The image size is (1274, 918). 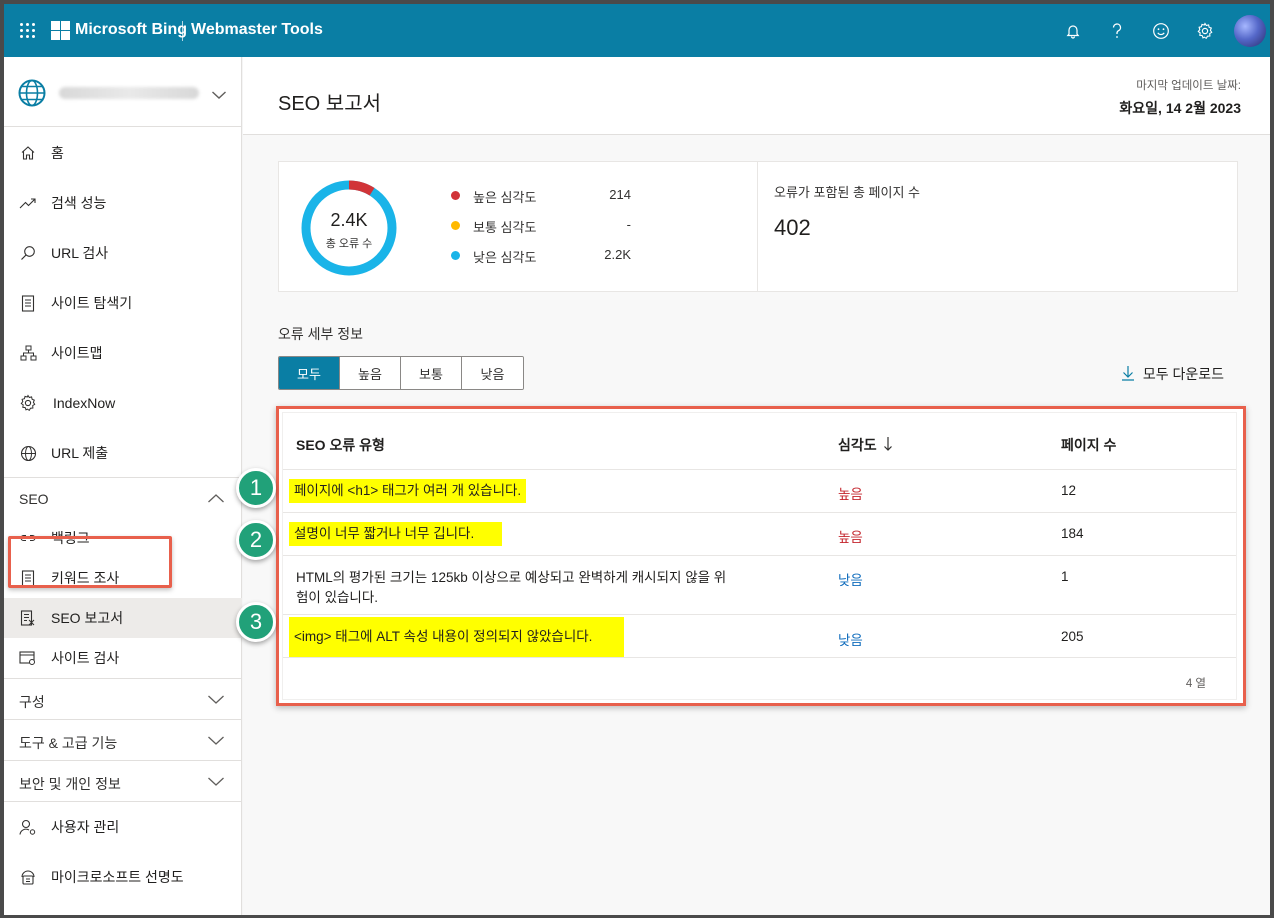 I want to click on pages-with-errors-value: 402, so click(x=792, y=227).